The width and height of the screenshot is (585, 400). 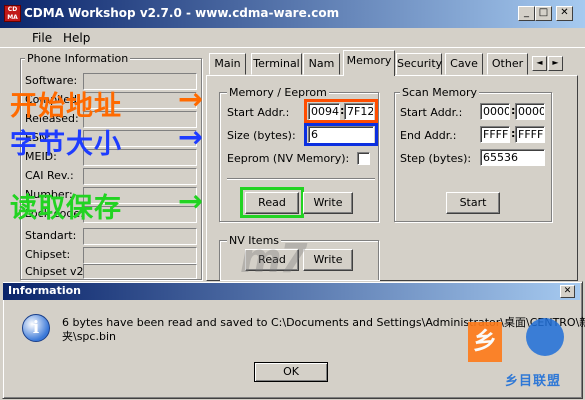 What do you see at coordinates (431, 112) in the screenshot?
I see `scan-start-addr-label: Start Addr.:` at bounding box center [431, 112].